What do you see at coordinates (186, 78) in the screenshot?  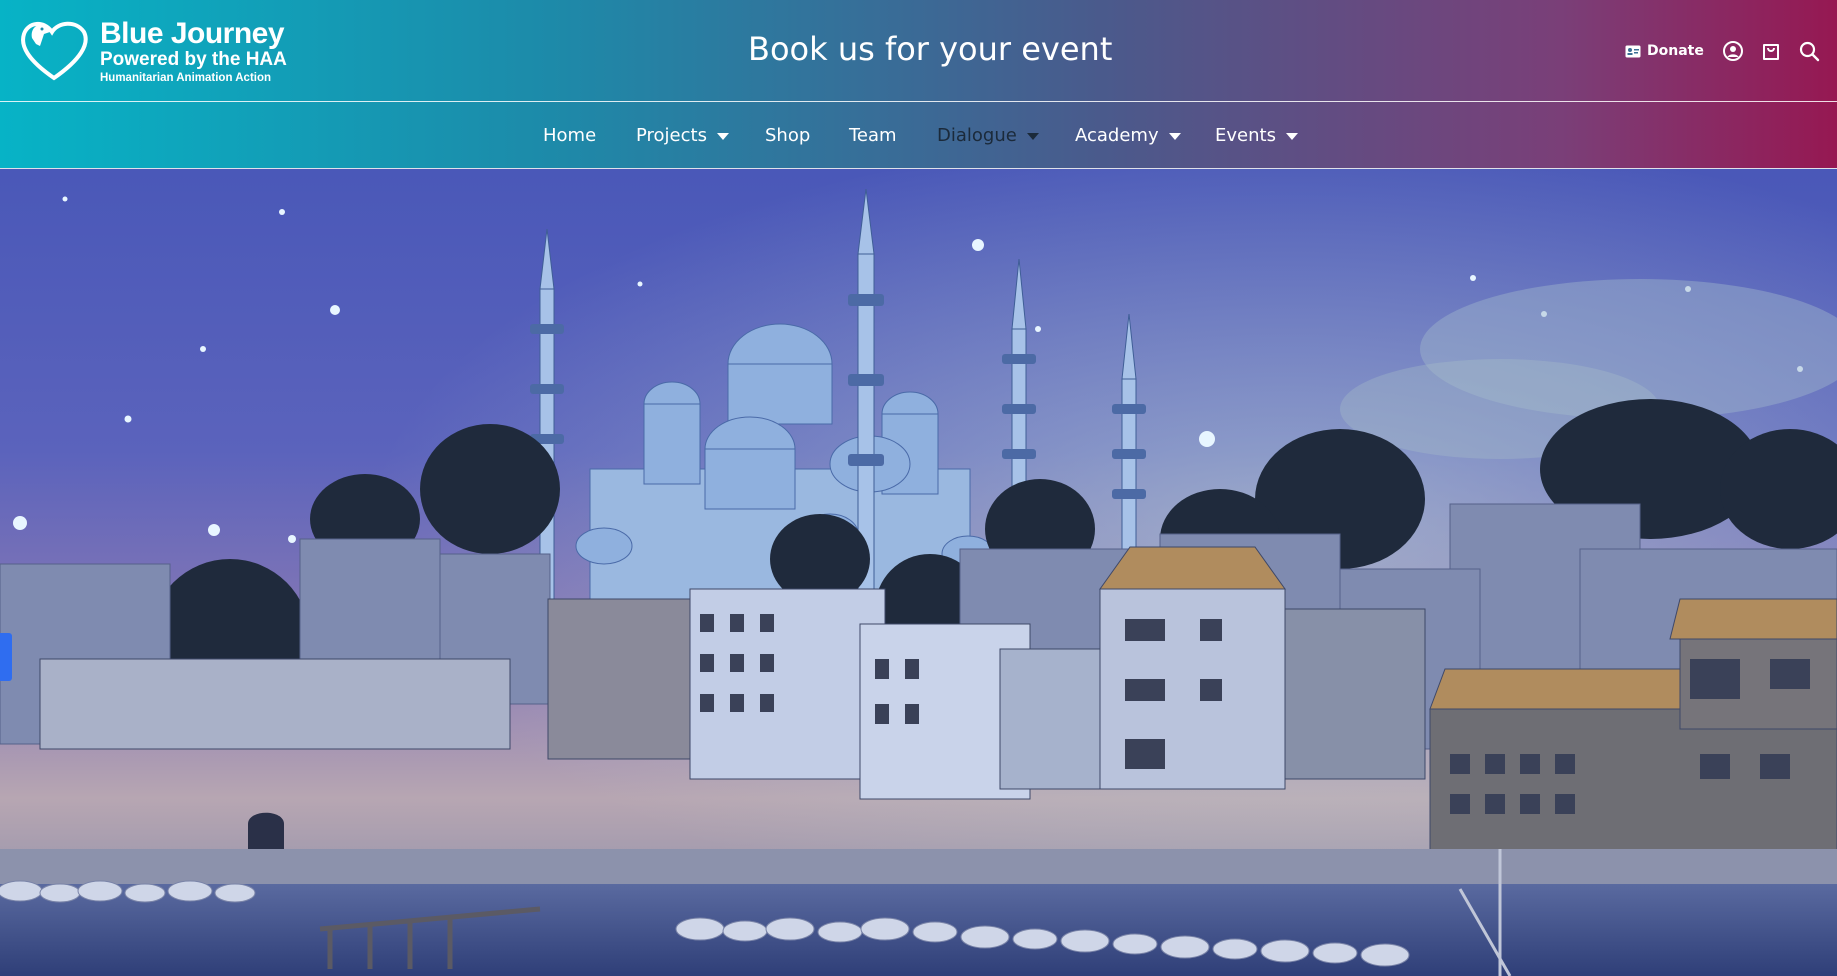 I see `brand-tagline: Humanitarian Animation Action` at bounding box center [186, 78].